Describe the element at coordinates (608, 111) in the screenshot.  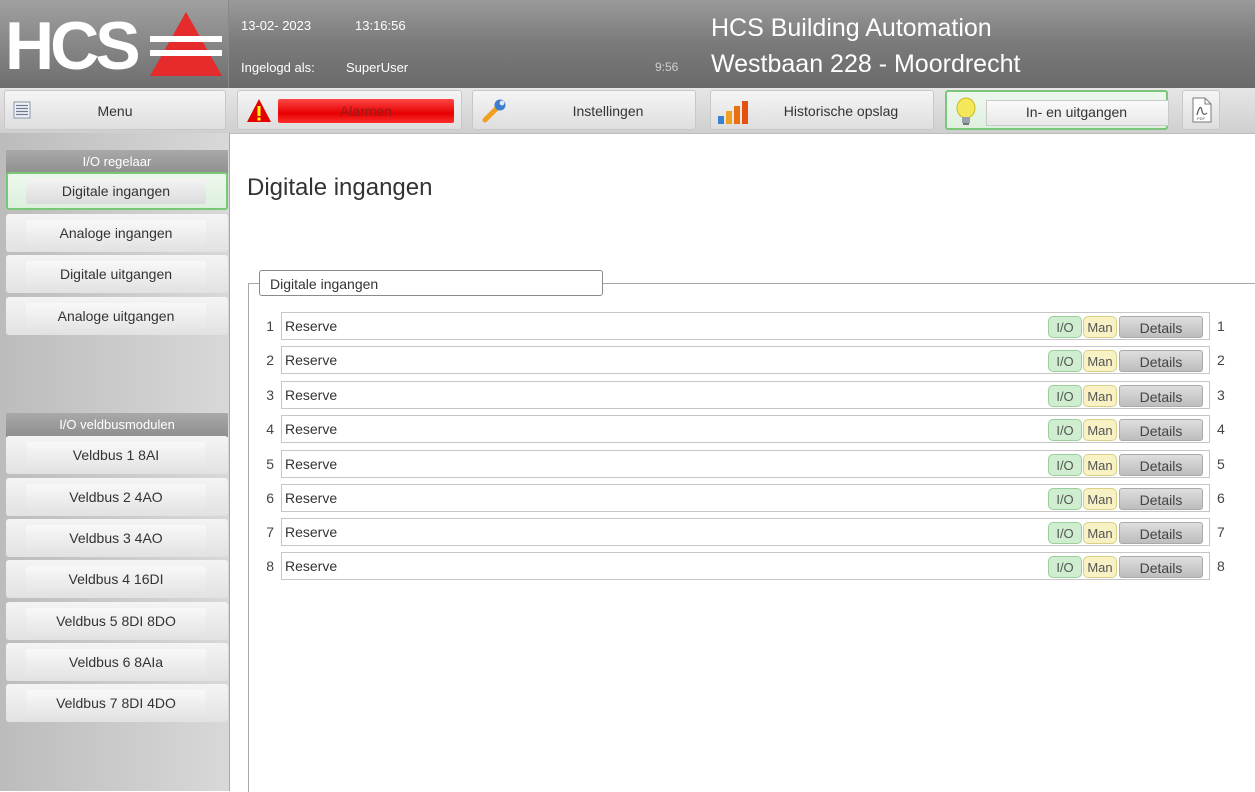
I see `settings-label: Instellingen` at that location.